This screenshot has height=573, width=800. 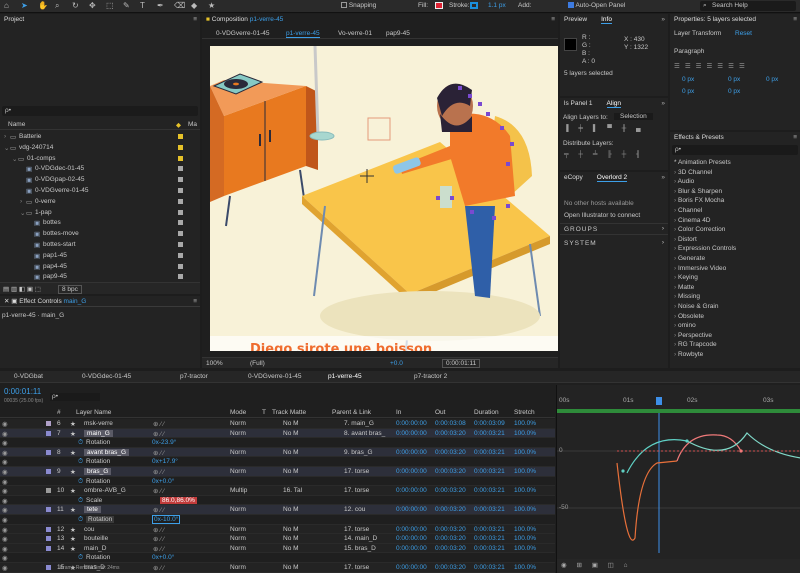 What do you see at coordinates (303, 34) in the screenshot?
I see `comp-tab: p1-verre-45` at bounding box center [303, 34].